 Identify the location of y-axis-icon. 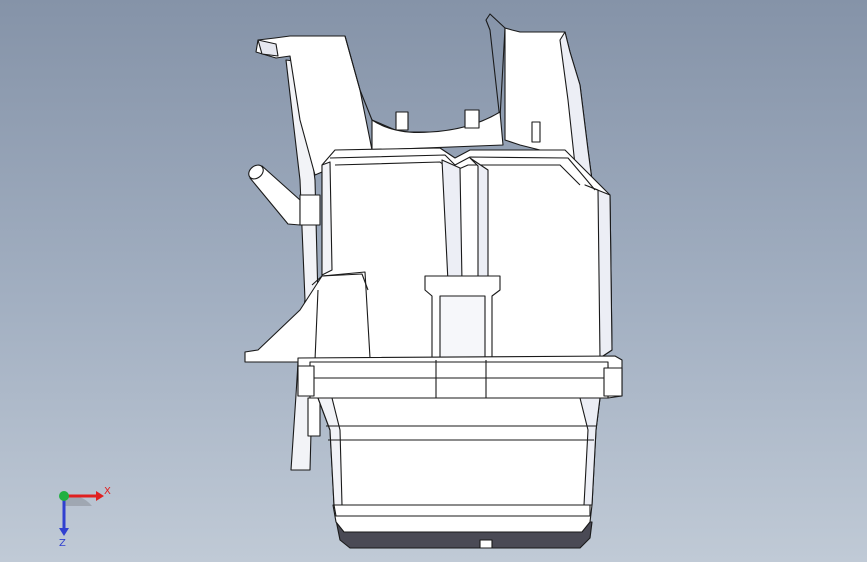
(64, 496).